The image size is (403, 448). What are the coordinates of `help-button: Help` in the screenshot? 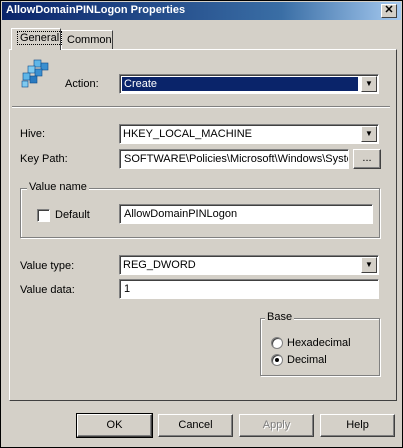 It's located at (357, 425).